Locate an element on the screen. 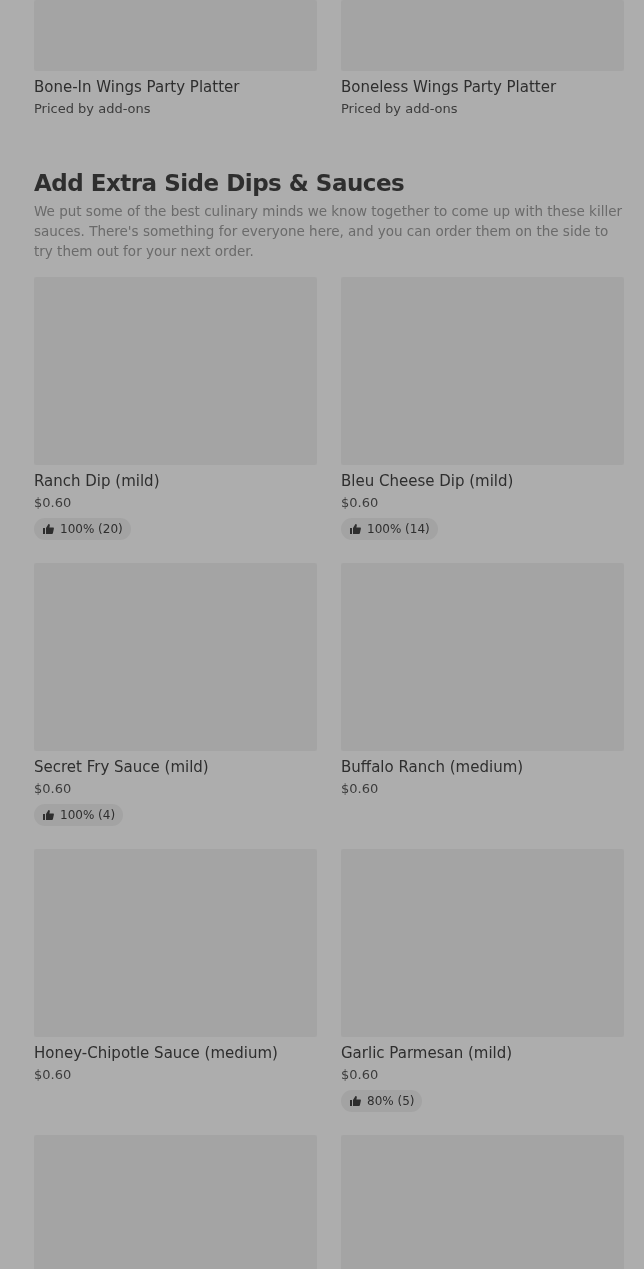 This screenshot has height=1269, width=644. item-title: Honey-Chipotle Sauce (medium) is located at coordinates (156, 1053).